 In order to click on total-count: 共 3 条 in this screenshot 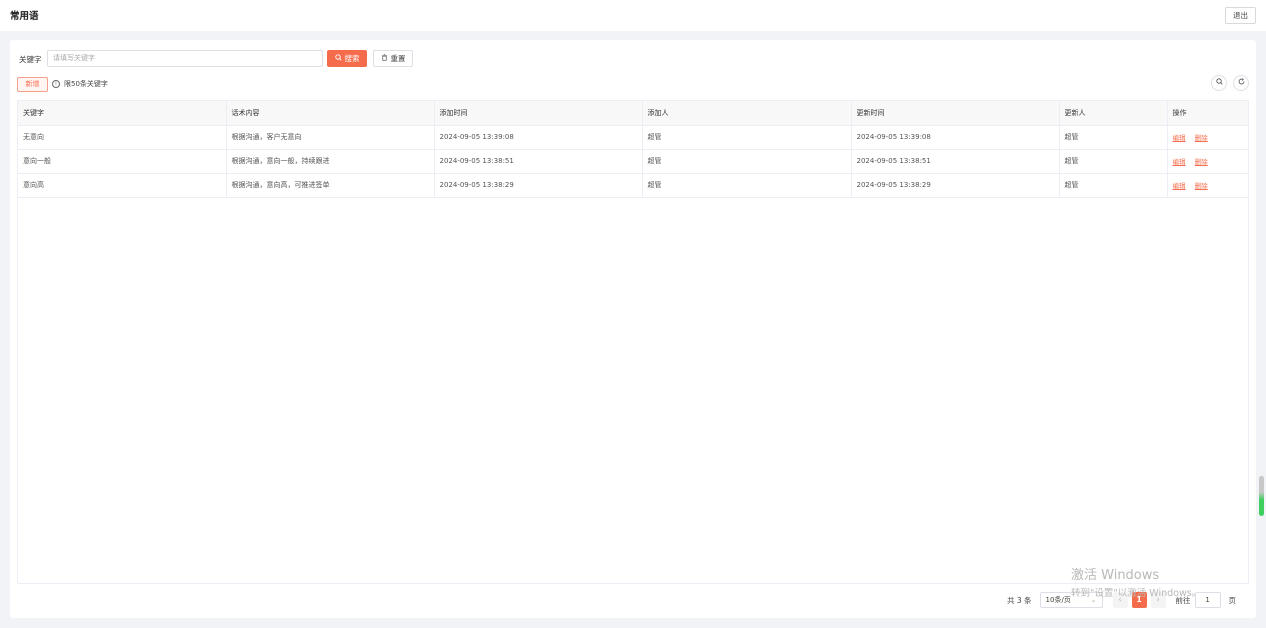, I will do `click(1019, 600)`.